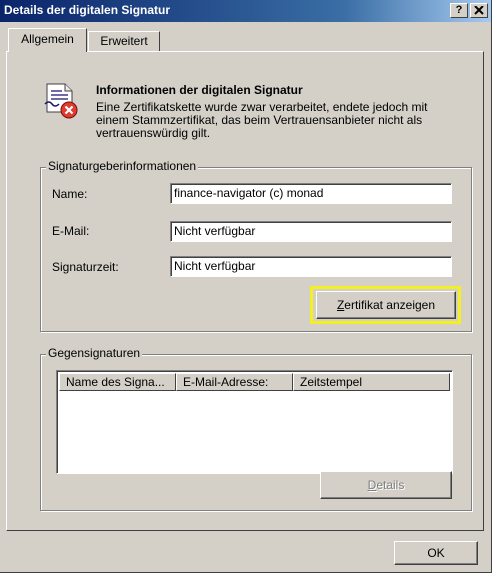  What do you see at coordinates (459, 10) in the screenshot?
I see `help-button: ?` at bounding box center [459, 10].